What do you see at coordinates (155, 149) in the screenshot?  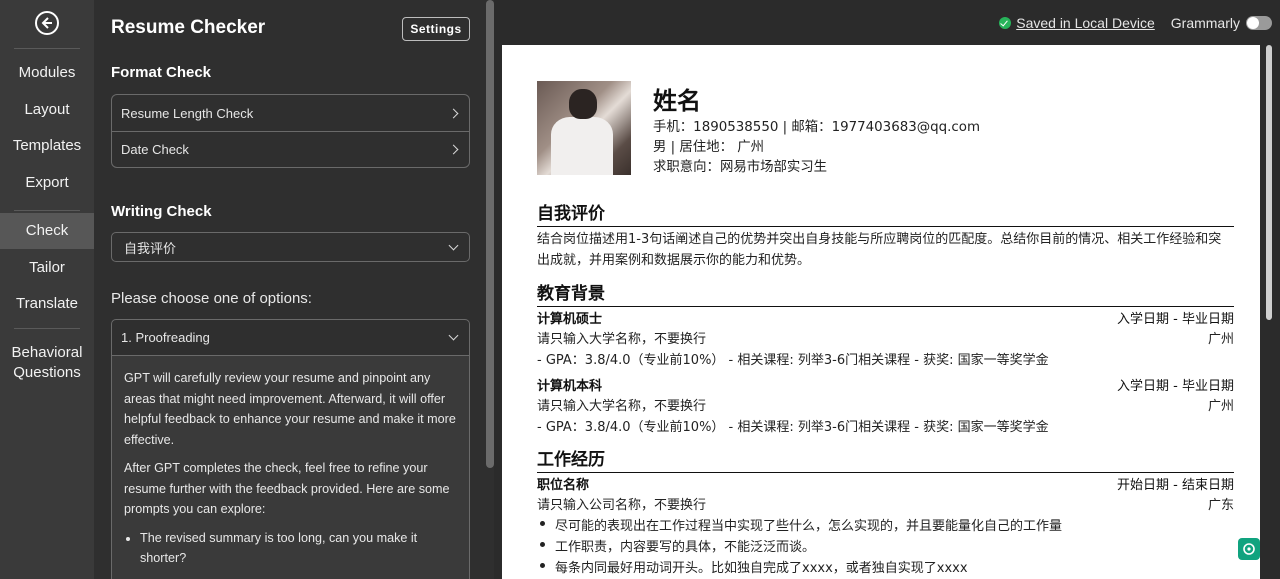 I see `check-item-label: Date Check` at bounding box center [155, 149].